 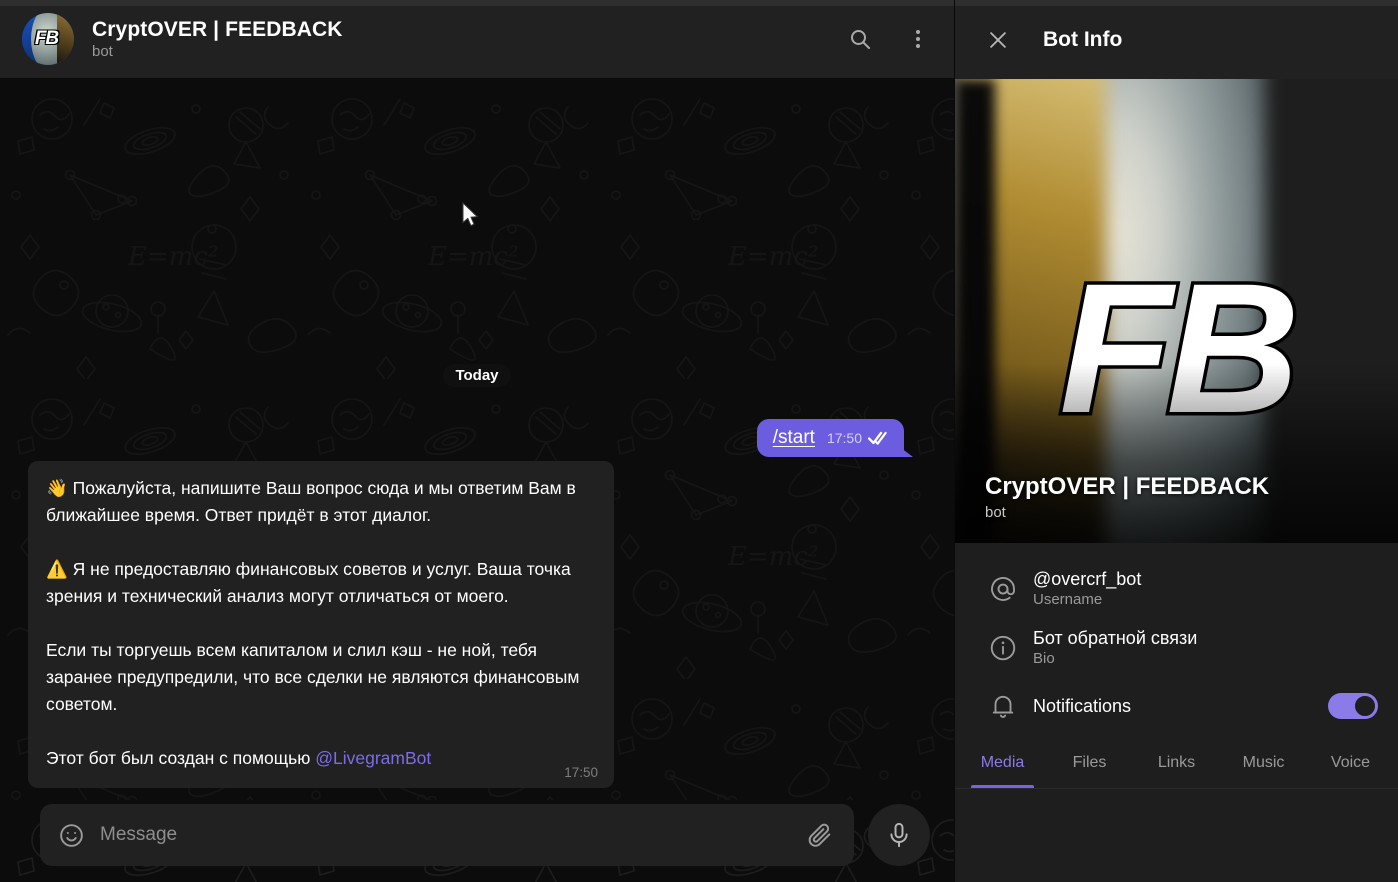 I want to click on bio-label: Bio, so click(x=1044, y=658).